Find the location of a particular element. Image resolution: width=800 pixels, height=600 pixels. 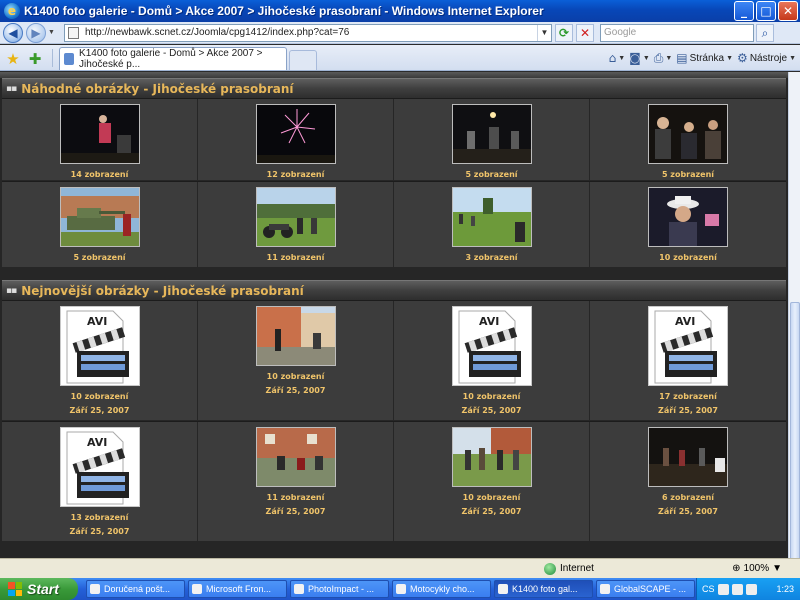

history-dropdown-icon: ▼ is located at coordinates (52, 32).